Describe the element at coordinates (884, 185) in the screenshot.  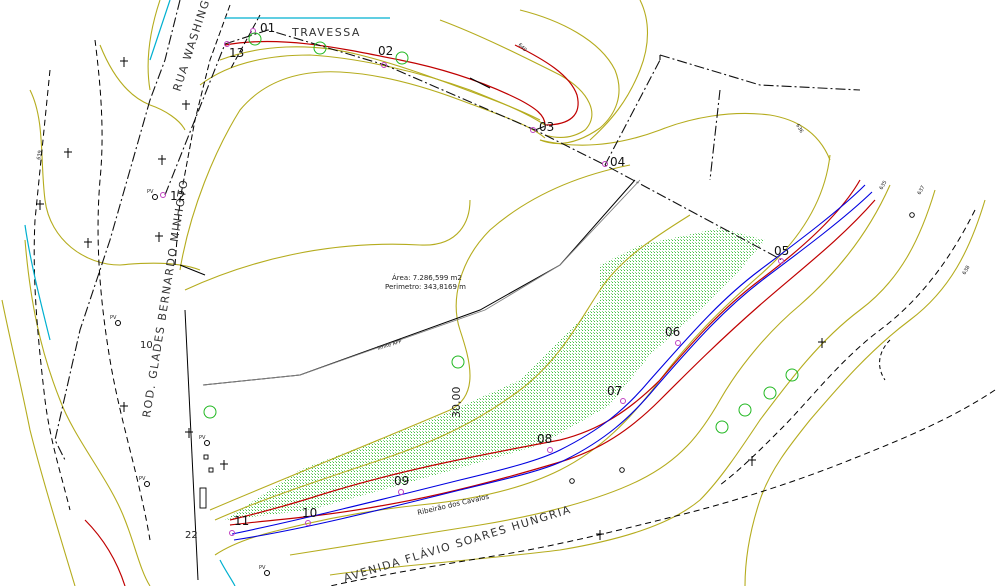
I see `contour-label-635: 635` at that location.